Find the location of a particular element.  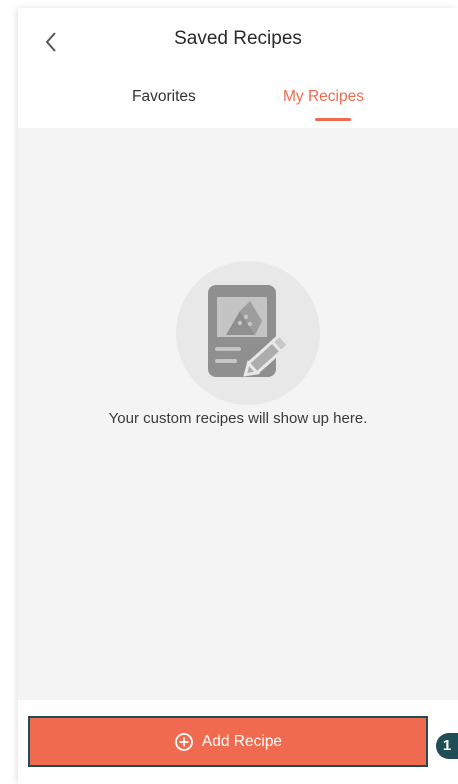

empty-state-message: Your custom recipes will show up here. is located at coordinates (238, 418).